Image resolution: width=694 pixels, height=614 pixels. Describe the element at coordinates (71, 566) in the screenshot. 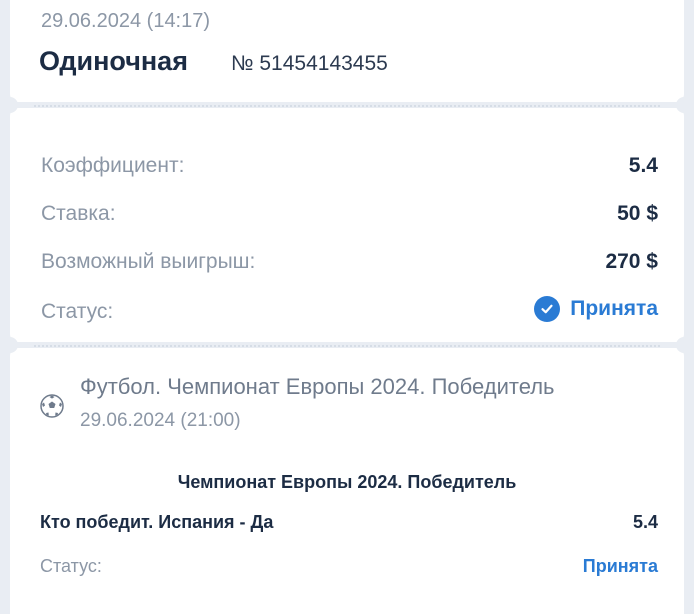

I see `event-status-label: Статус:` at that location.